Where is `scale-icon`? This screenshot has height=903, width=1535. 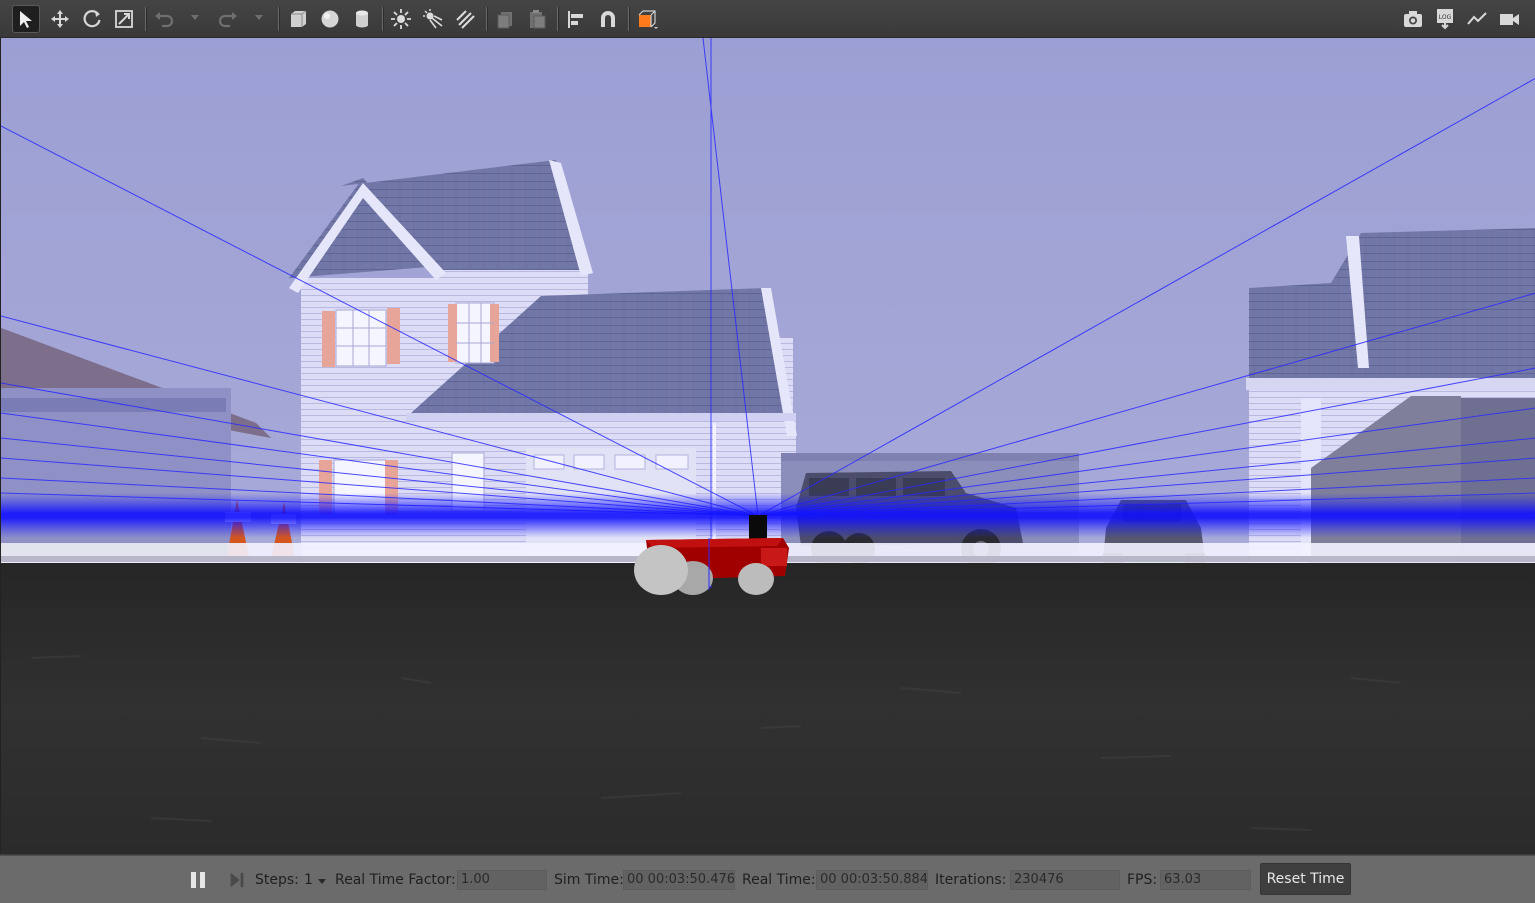
scale-icon is located at coordinates (124, 19).